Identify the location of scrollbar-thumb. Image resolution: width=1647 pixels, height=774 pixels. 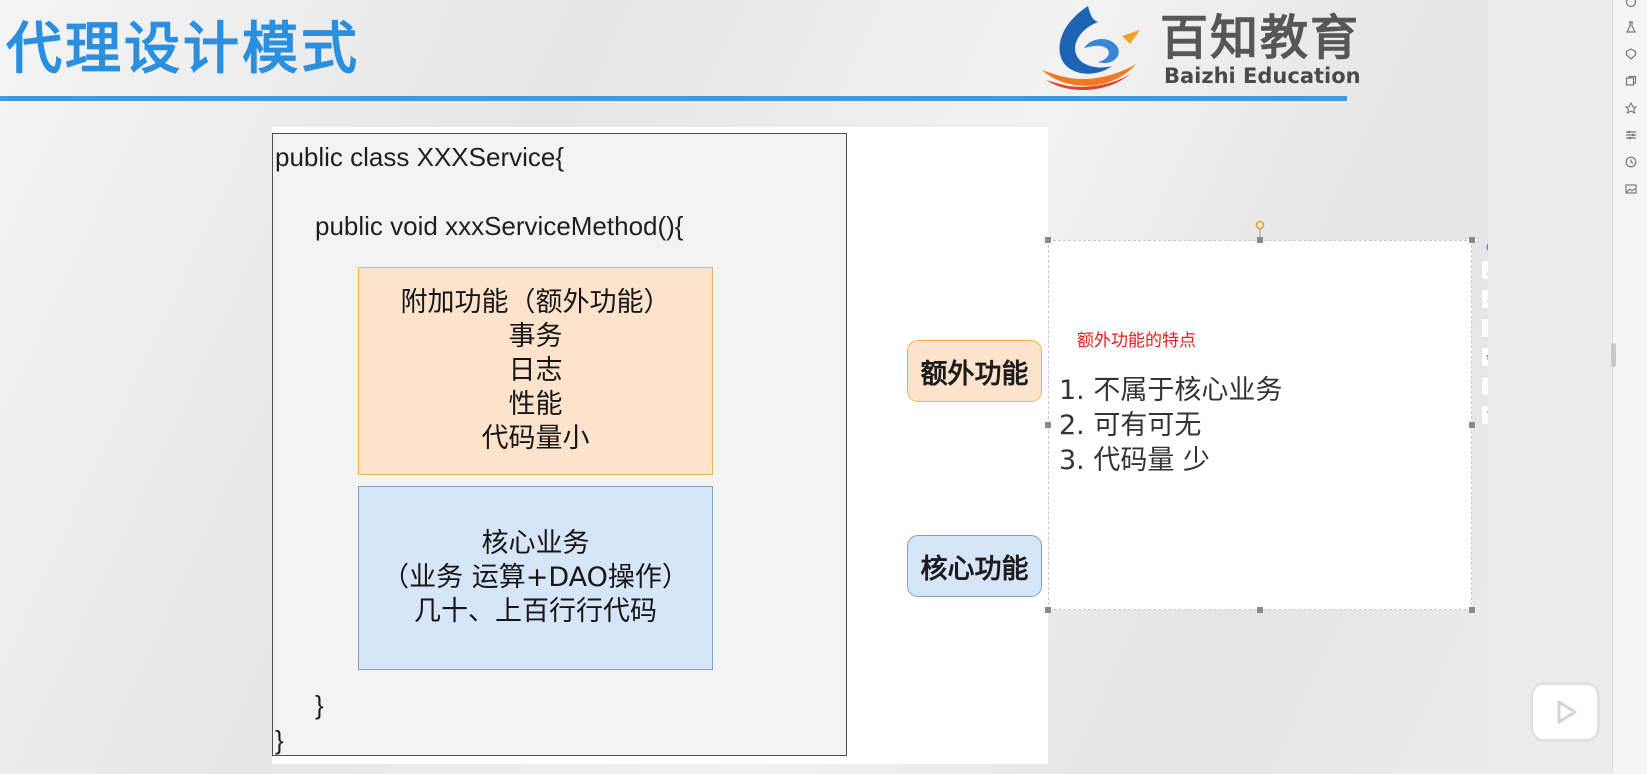
(1613, 355).